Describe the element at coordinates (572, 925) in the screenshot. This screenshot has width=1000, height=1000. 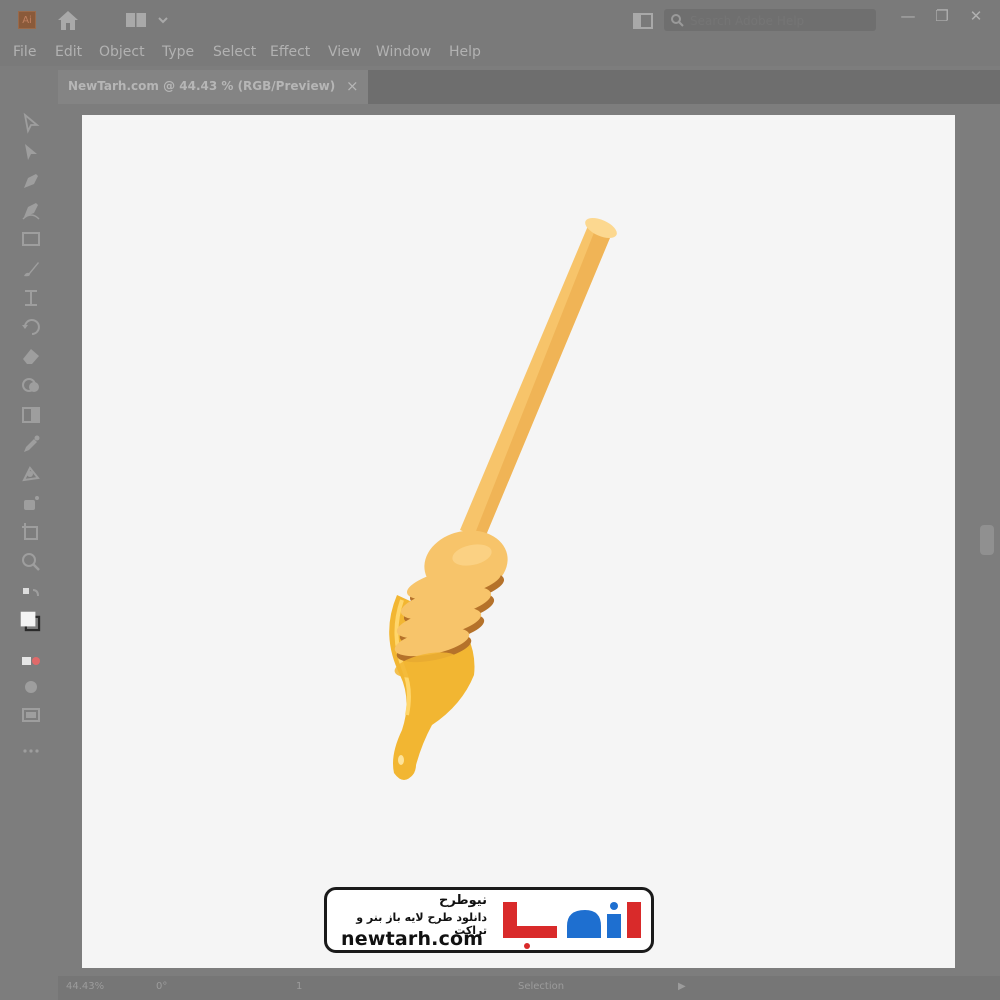
I see `newtarh-logo` at that location.